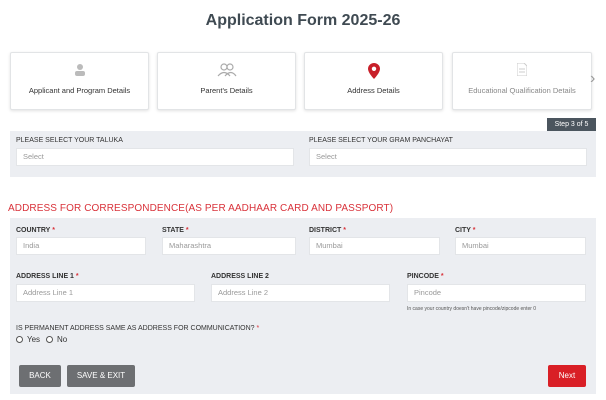 The image size is (606, 400). Describe the element at coordinates (101, 376) in the screenshot. I see `save-exit-button: SAVE & EXIT` at that location.